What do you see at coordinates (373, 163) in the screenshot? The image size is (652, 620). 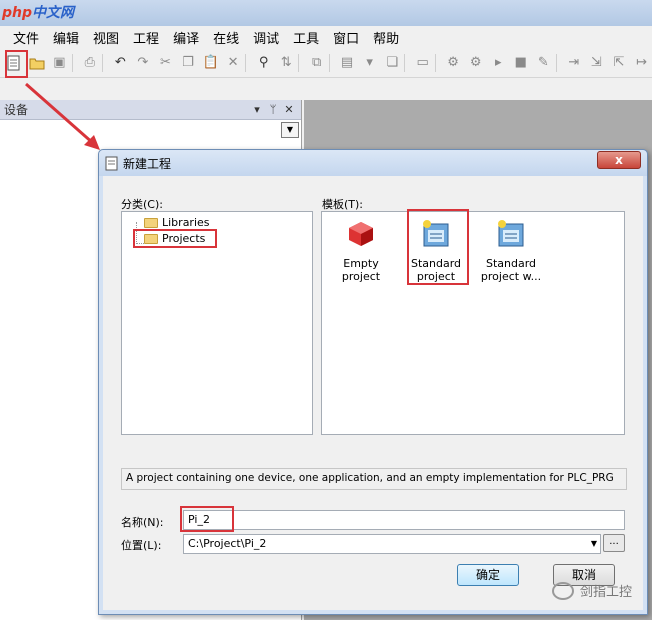 I see `dialog-titlebar: 新建工程` at bounding box center [373, 163].